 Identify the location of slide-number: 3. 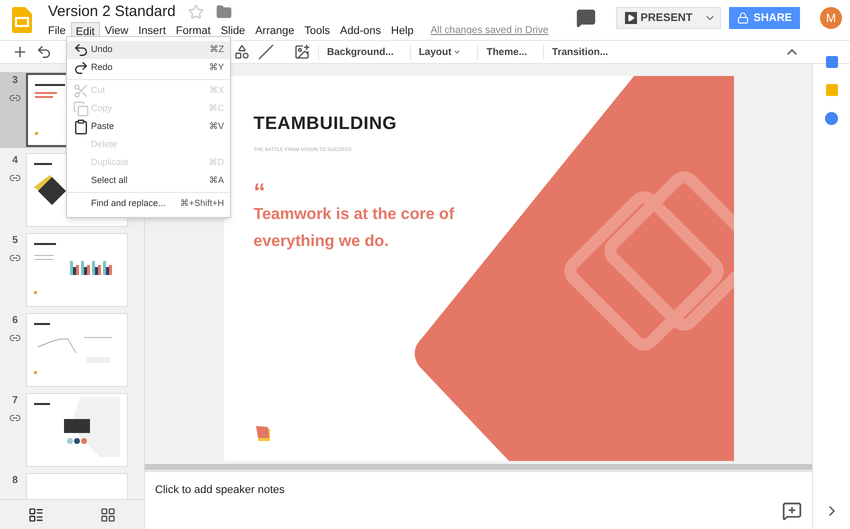
(15, 81).